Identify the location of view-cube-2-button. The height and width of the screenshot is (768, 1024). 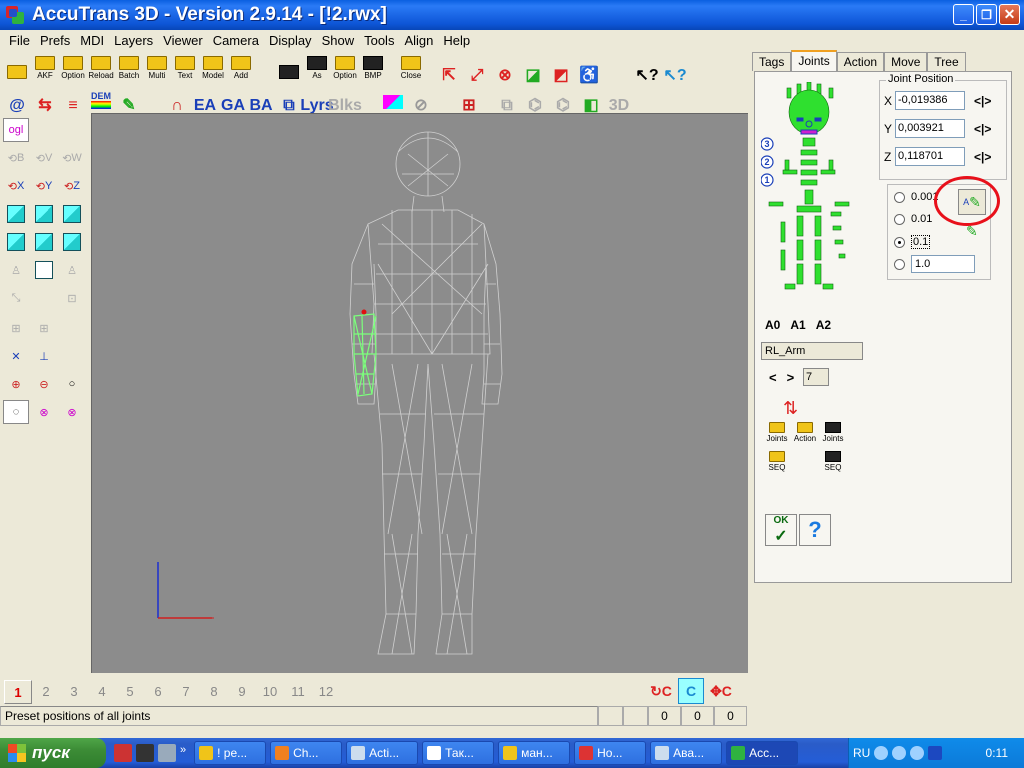
(44, 214).